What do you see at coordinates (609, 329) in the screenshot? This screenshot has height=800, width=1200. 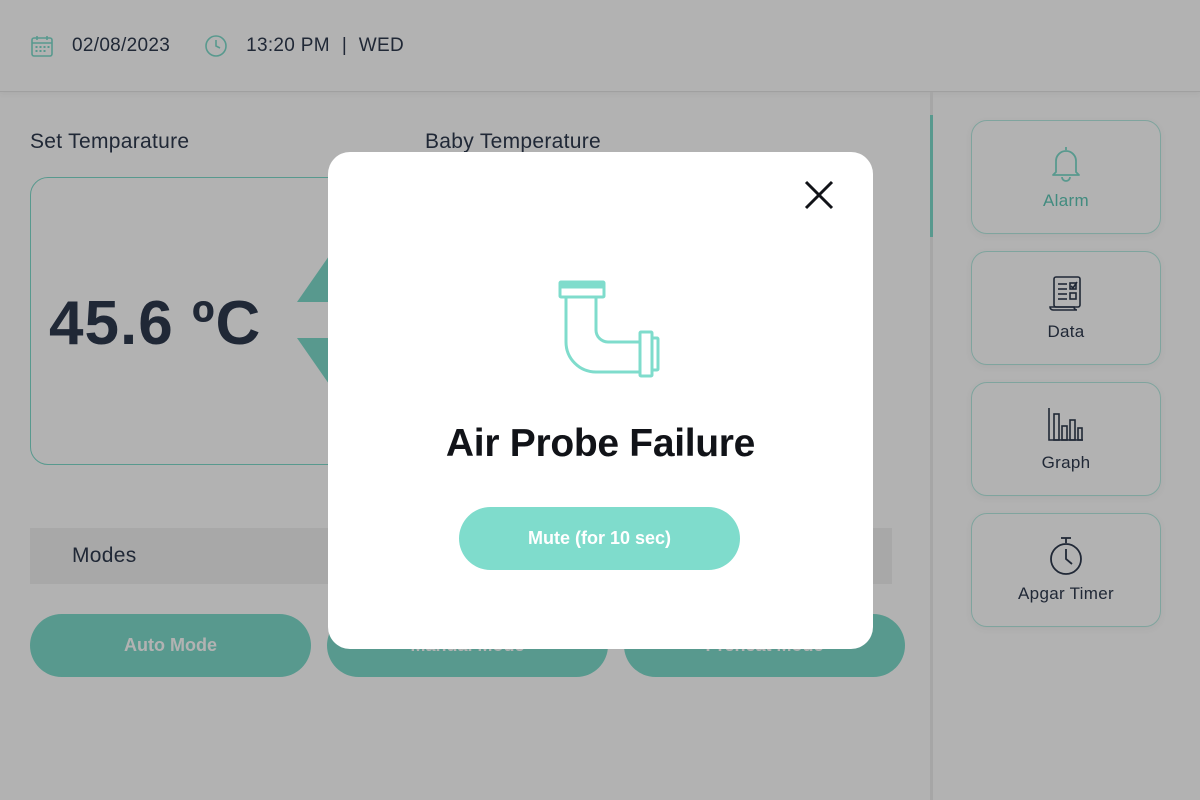 I see `pipe-icon` at bounding box center [609, 329].